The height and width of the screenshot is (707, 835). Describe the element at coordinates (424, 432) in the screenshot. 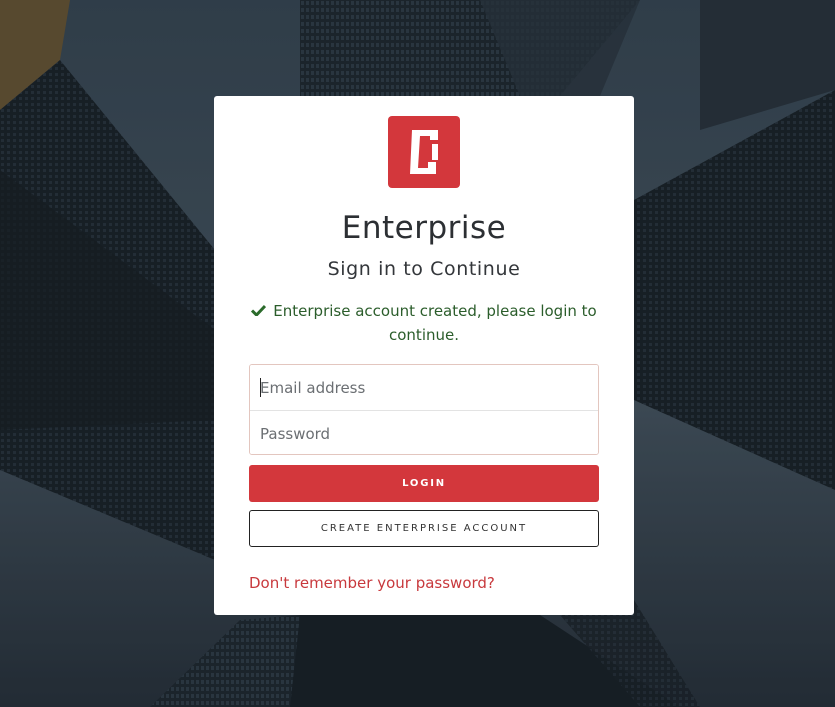

I see `password-field` at that location.